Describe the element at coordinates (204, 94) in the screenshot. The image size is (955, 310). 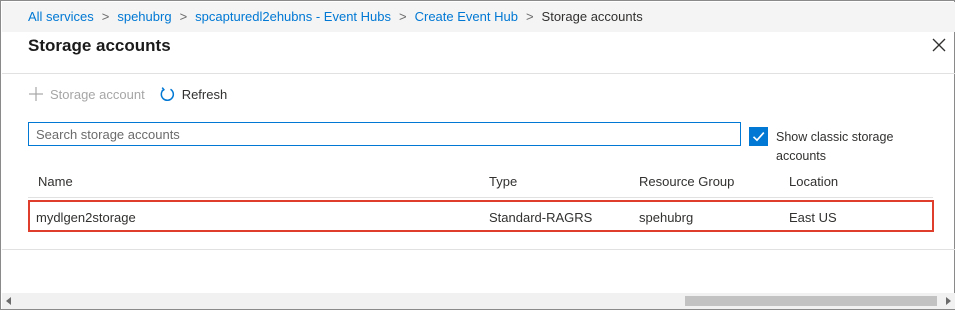
I see `refresh-label: Refresh` at that location.